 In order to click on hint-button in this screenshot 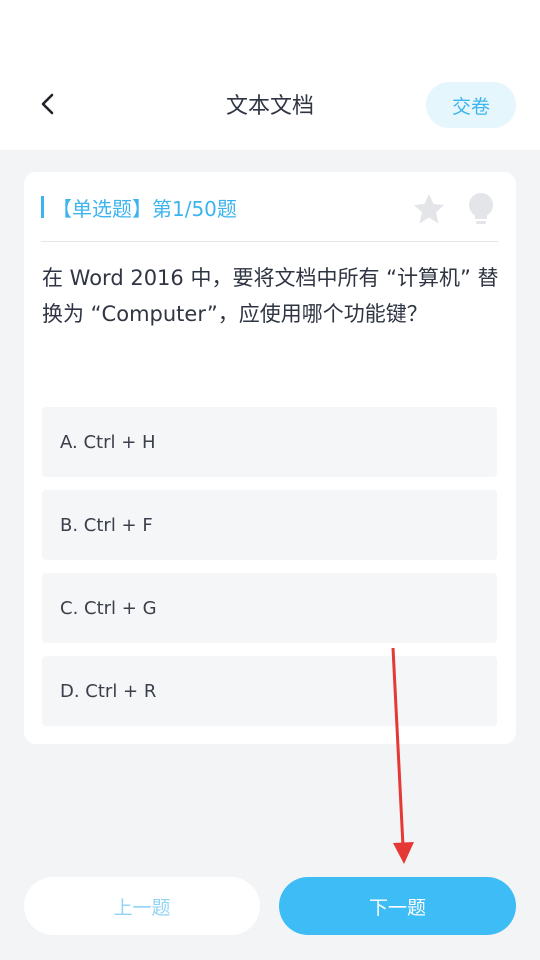, I will do `click(481, 209)`.